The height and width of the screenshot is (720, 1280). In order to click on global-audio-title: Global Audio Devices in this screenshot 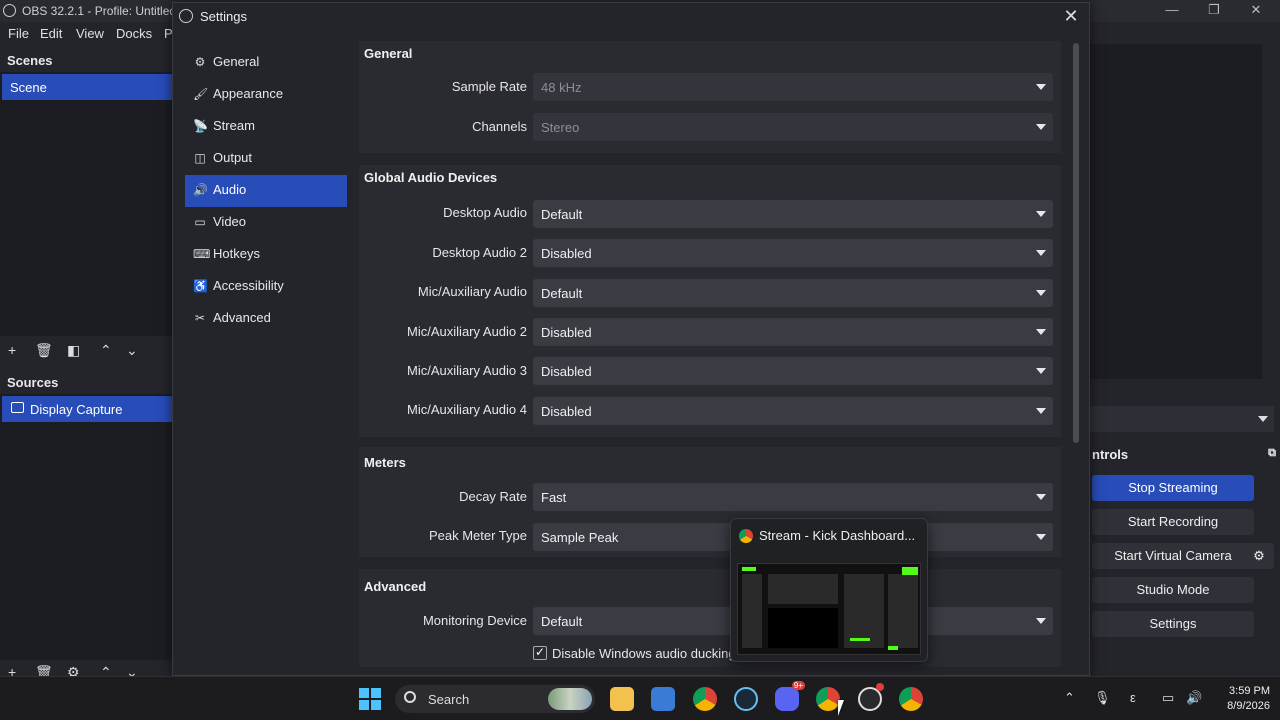, I will do `click(431, 177)`.